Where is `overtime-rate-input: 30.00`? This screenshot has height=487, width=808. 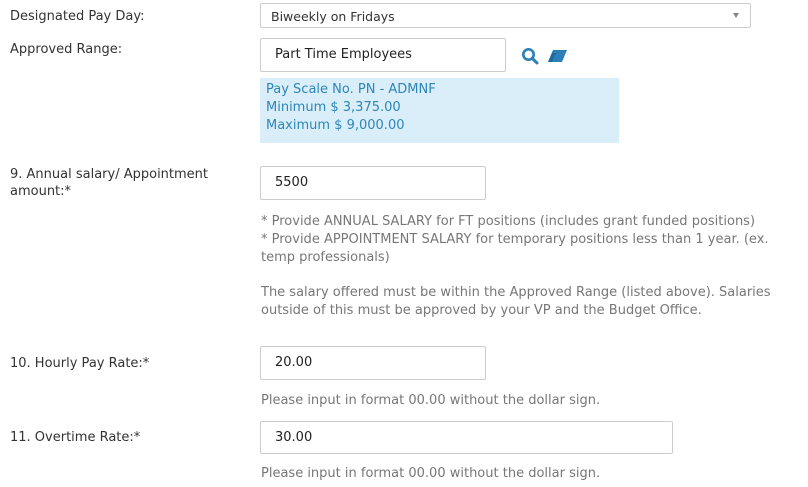
overtime-rate-input: 30.00 is located at coordinates (466, 437).